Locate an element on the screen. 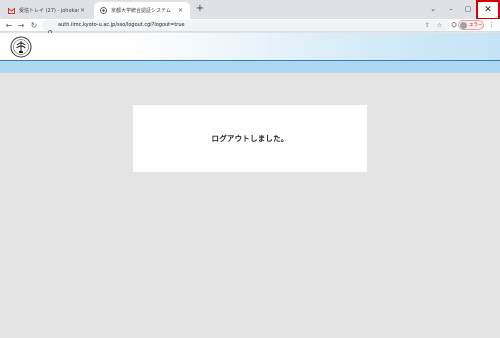 The image size is (500, 338). avatar is located at coordinates (463, 25).